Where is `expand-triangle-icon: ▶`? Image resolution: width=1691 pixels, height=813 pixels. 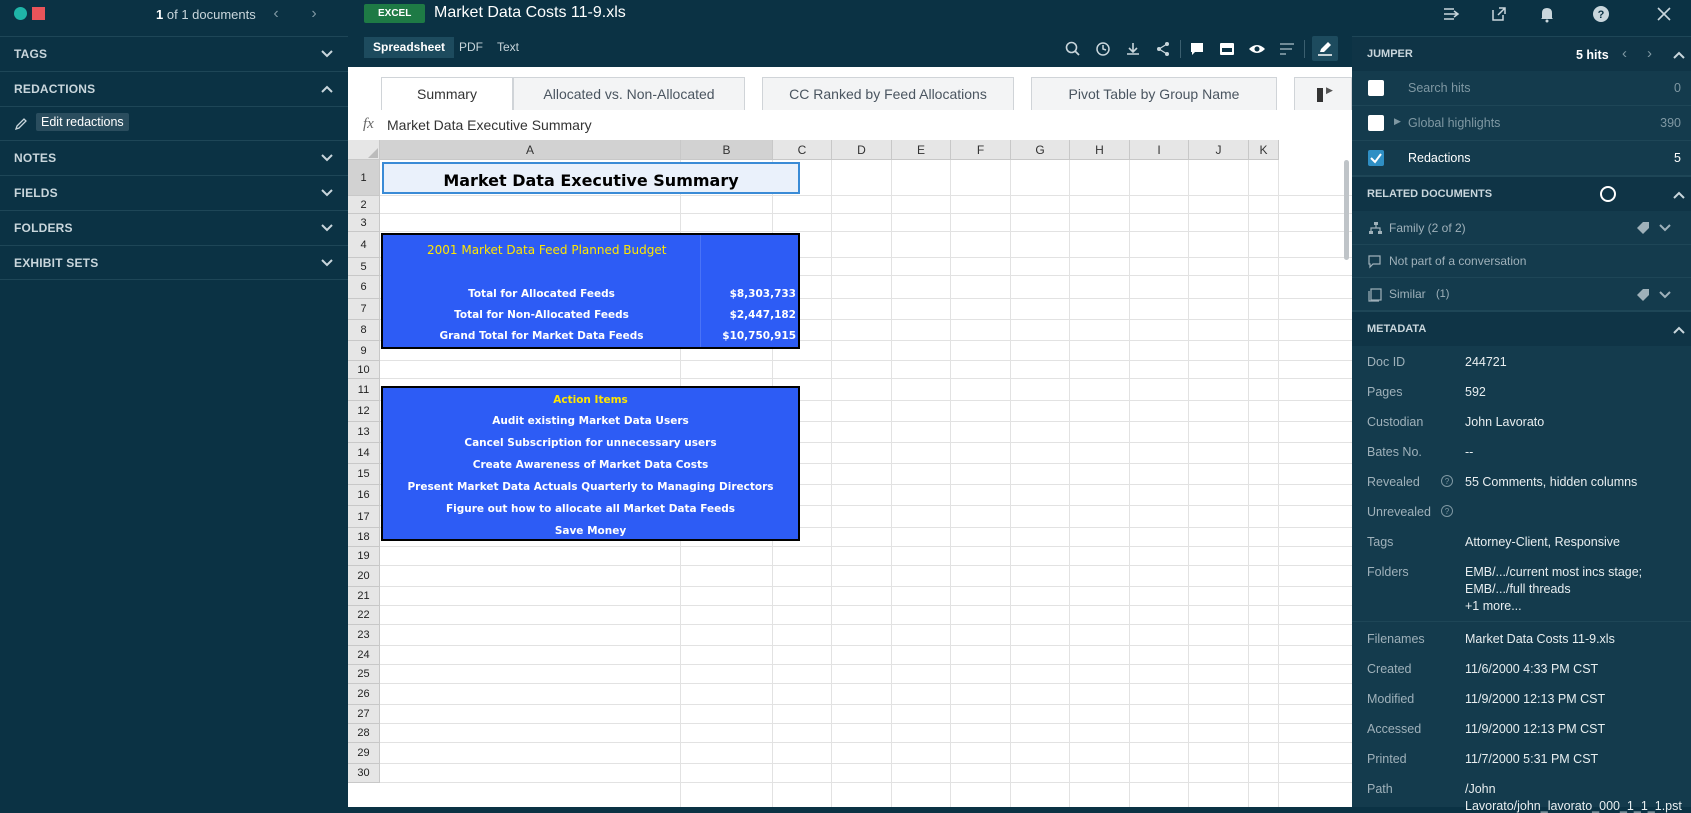
expand-triangle-icon: ▶ is located at coordinates (1397, 121).